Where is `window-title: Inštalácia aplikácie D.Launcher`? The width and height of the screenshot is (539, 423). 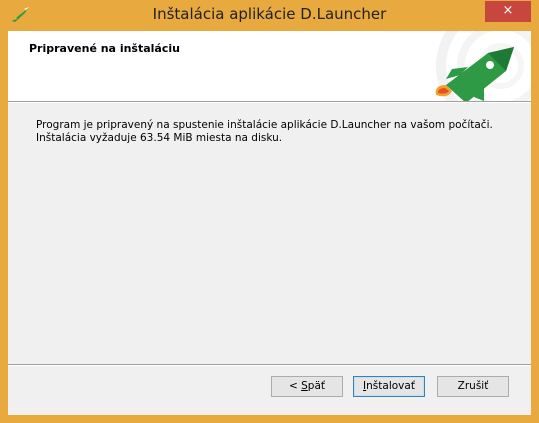
window-title: Inštalácia aplikácie D.Launcher is located at coordinates (269, 14).